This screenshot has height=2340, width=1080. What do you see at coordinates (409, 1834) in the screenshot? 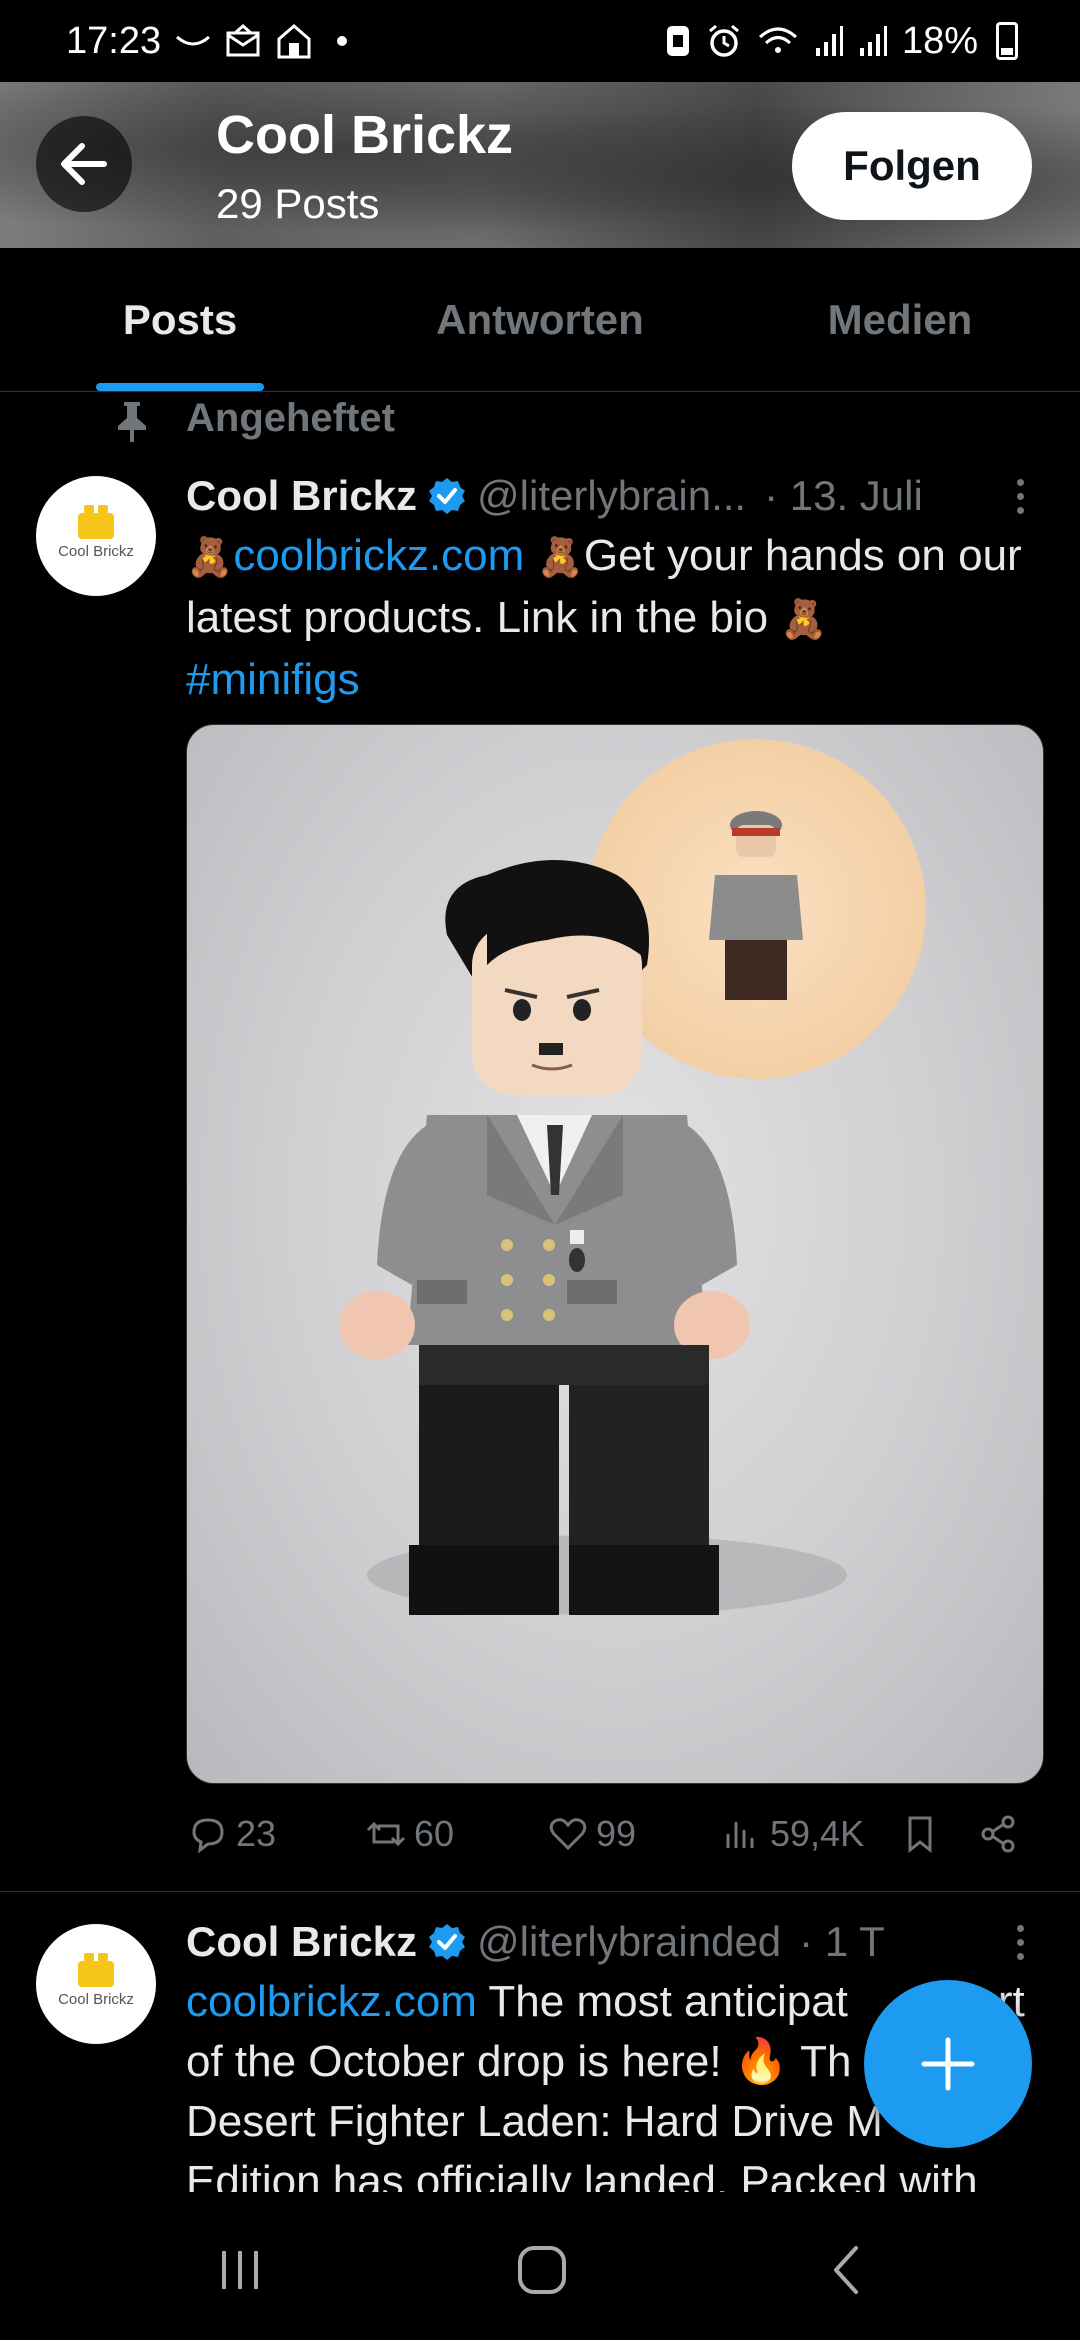
I see `repost-button: 60` at bounding box center [409, 1834].